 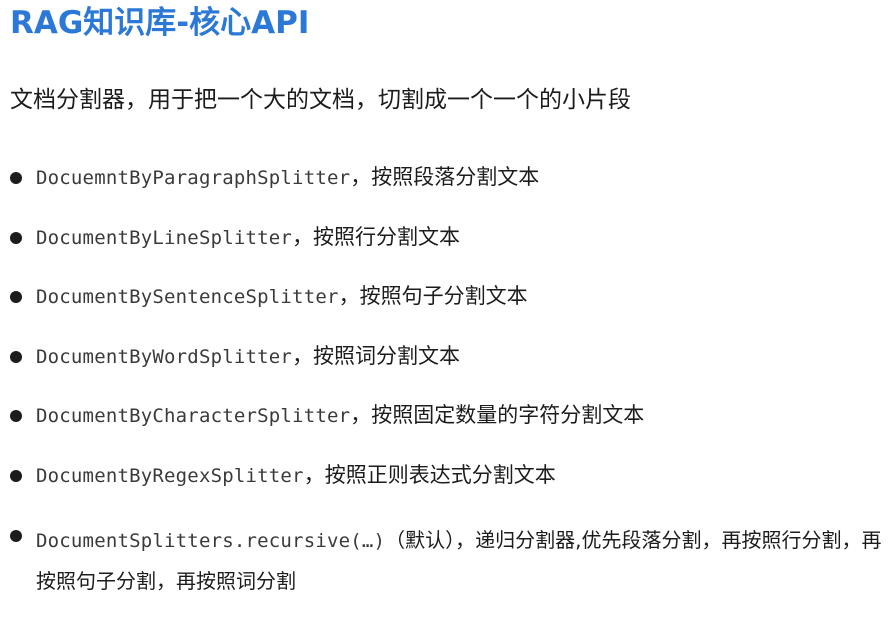 I want to click on class-name: DocumentByCharacterSplitter, so click(x=193, y=416).